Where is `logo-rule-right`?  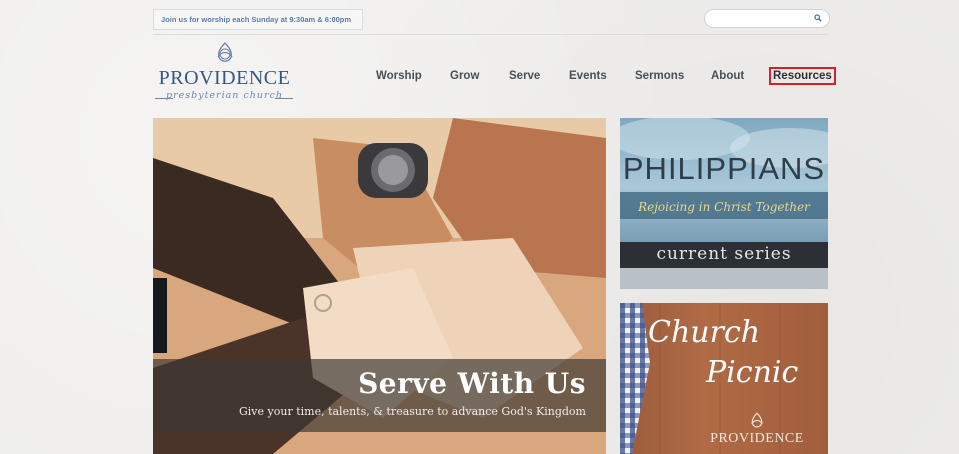 logo-rule-right is located at coordinates (284, 98).